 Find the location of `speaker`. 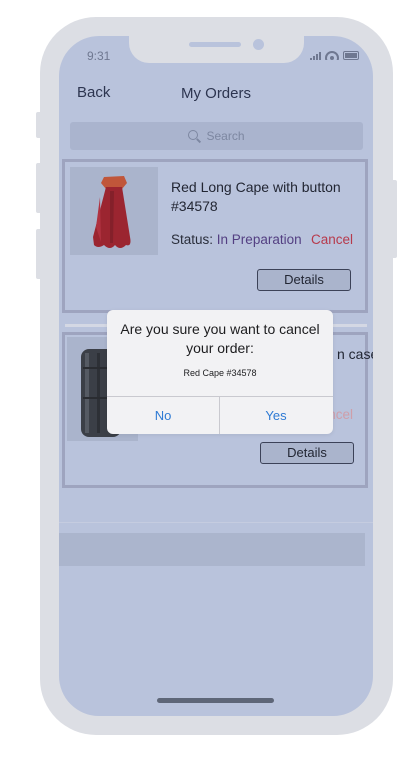

speaker is located at coordinates (215, 44).